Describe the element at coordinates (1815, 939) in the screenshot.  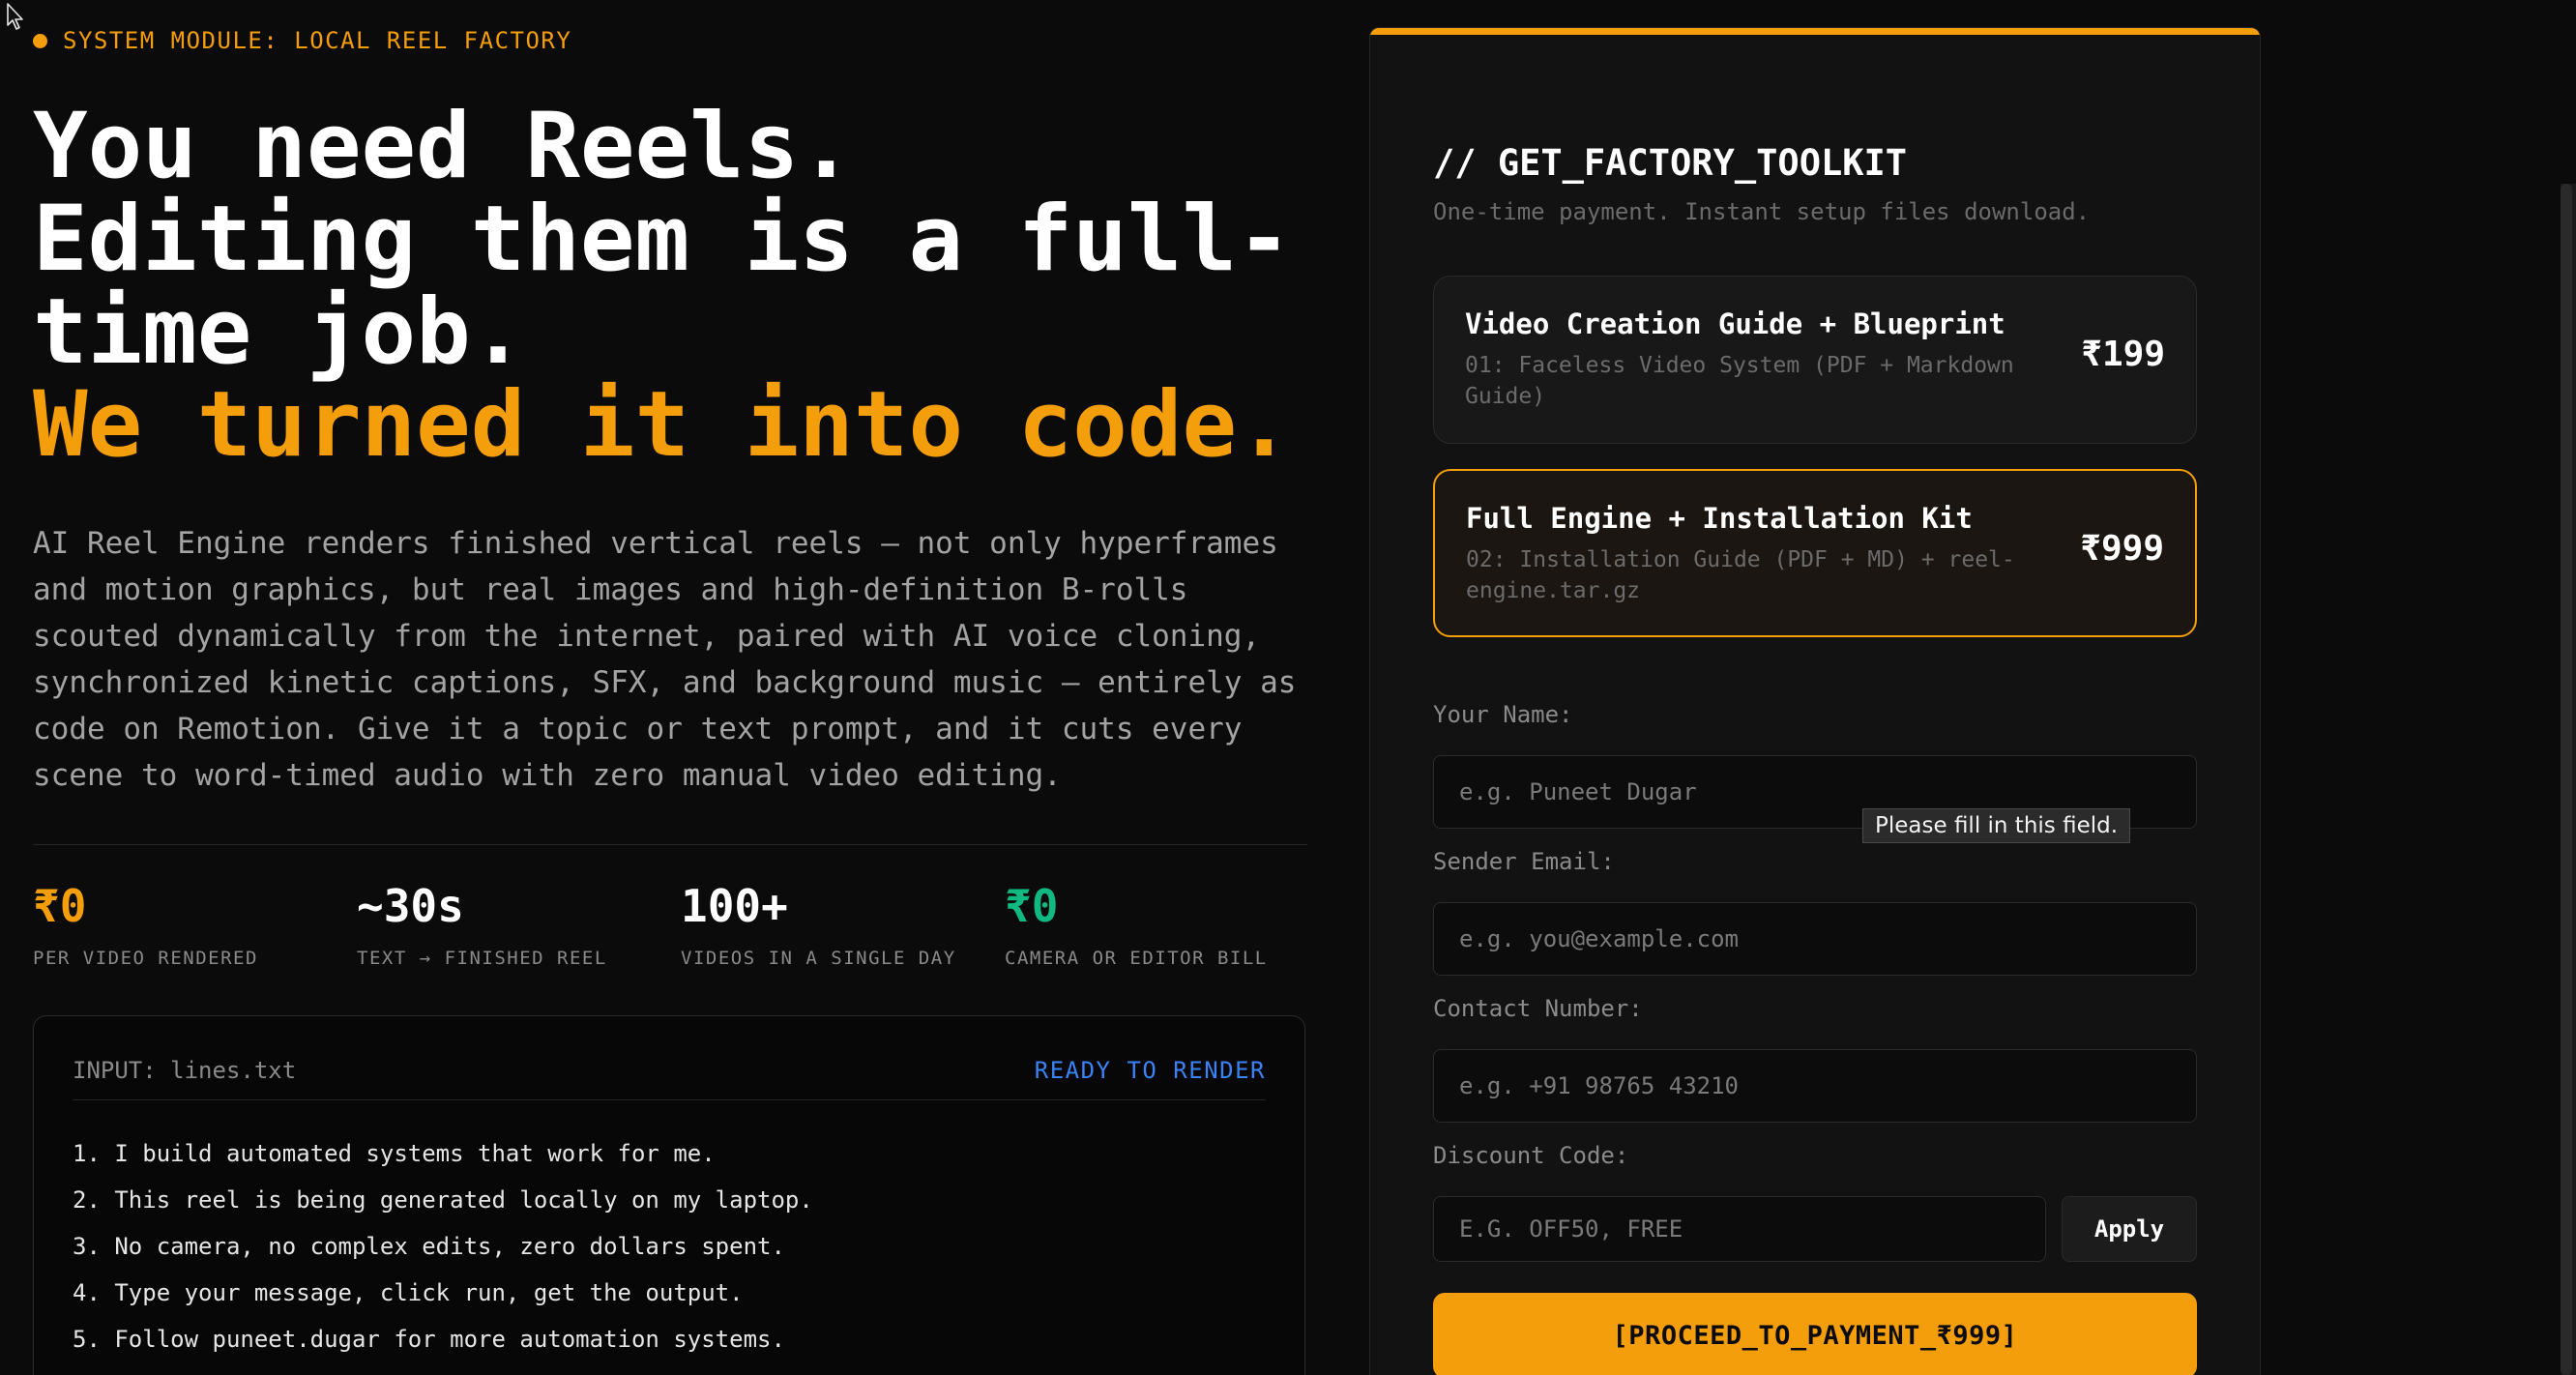
I see `email-input` at that location.